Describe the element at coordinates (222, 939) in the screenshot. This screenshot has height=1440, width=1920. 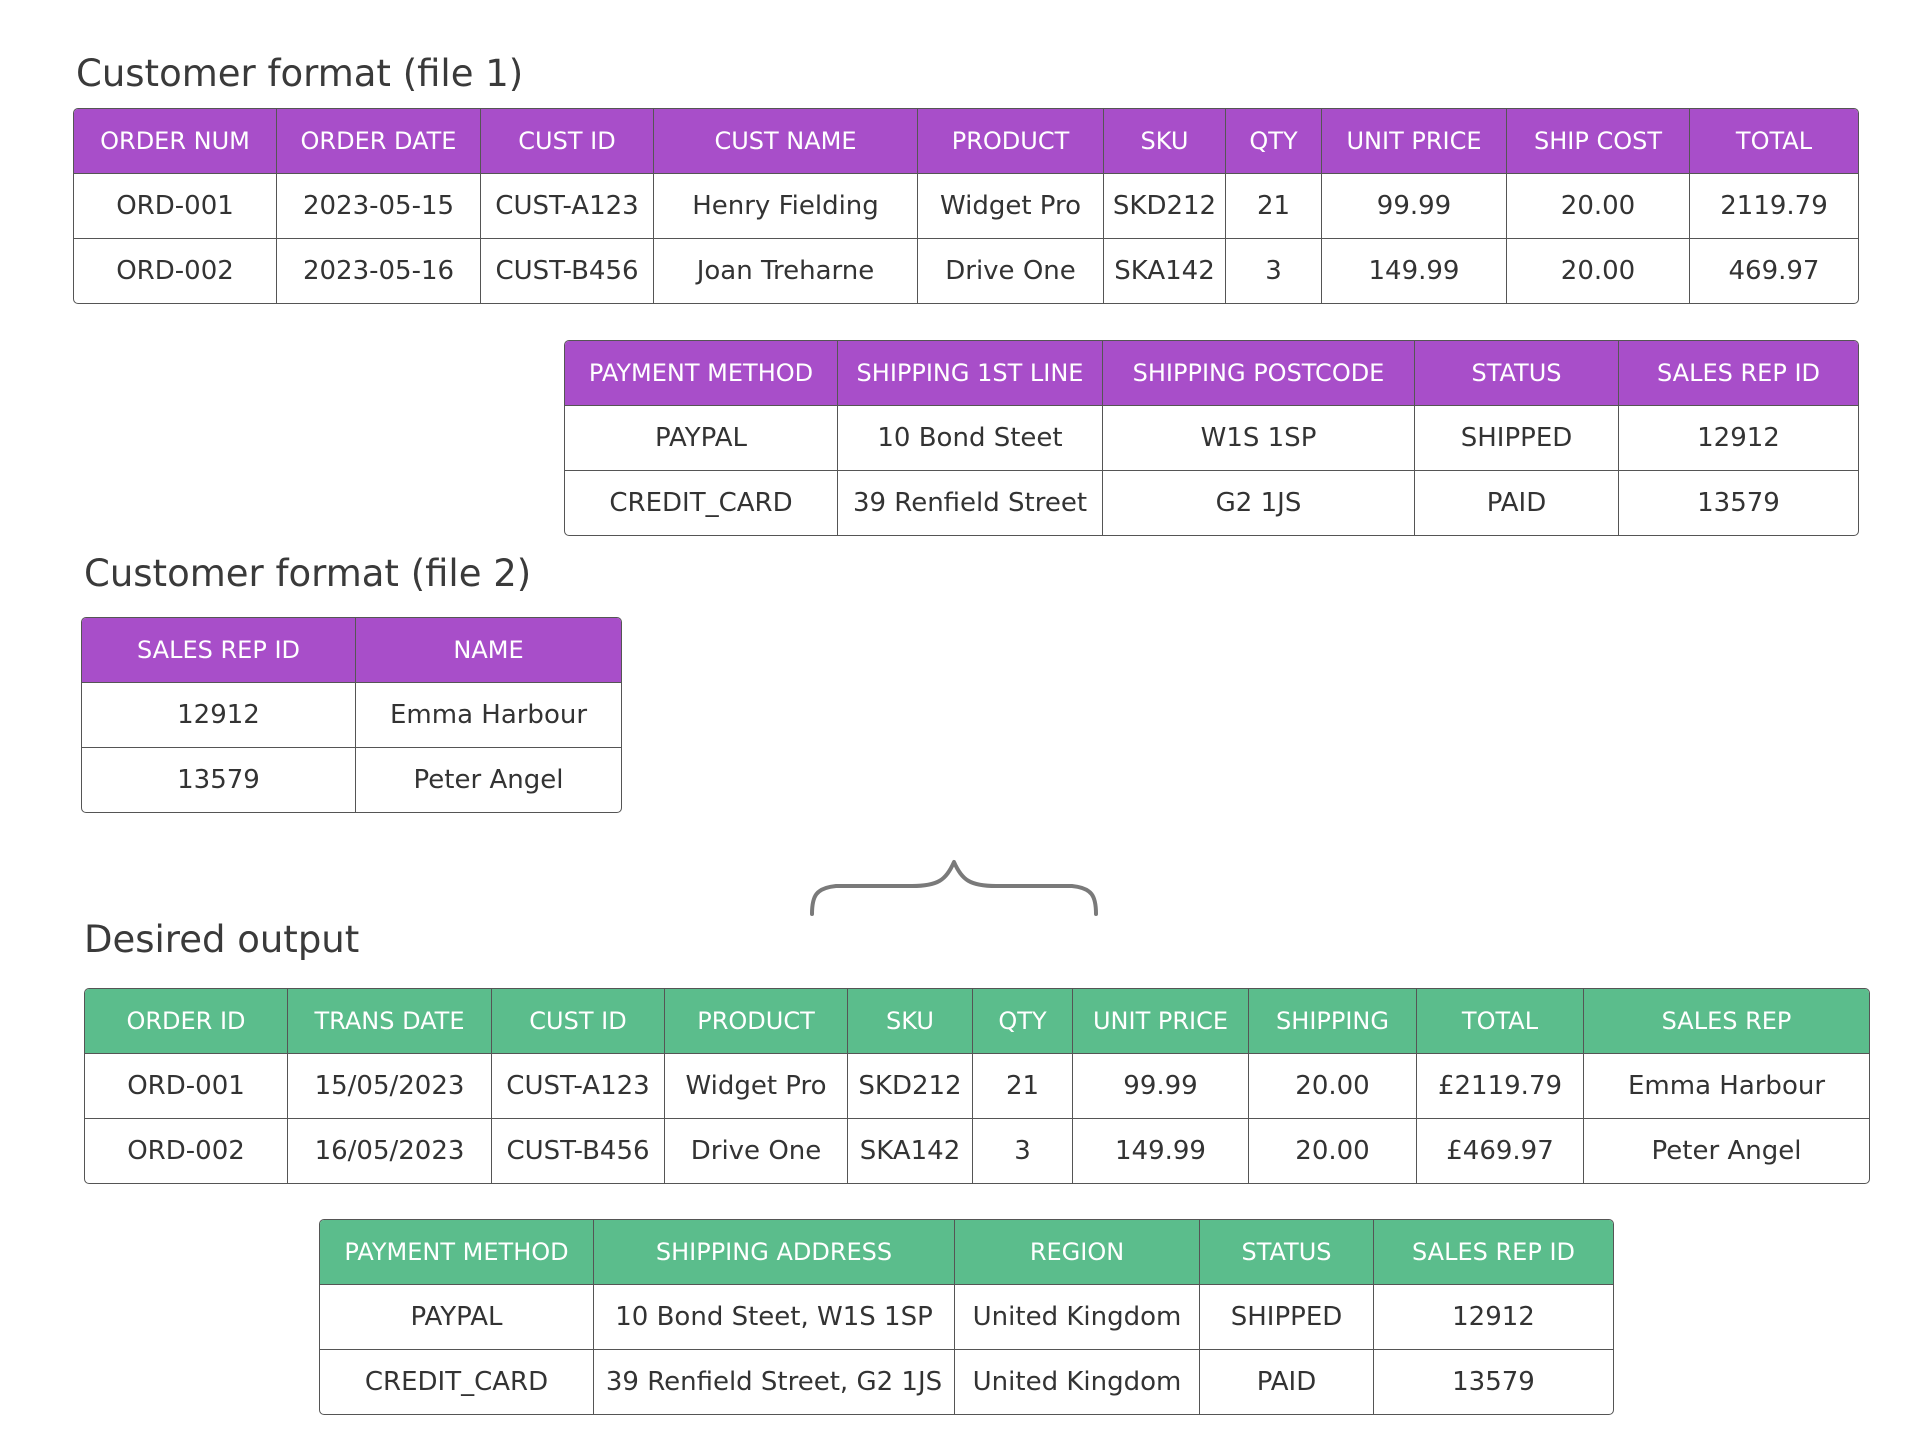
I see `output-title: Desired output` at that location.